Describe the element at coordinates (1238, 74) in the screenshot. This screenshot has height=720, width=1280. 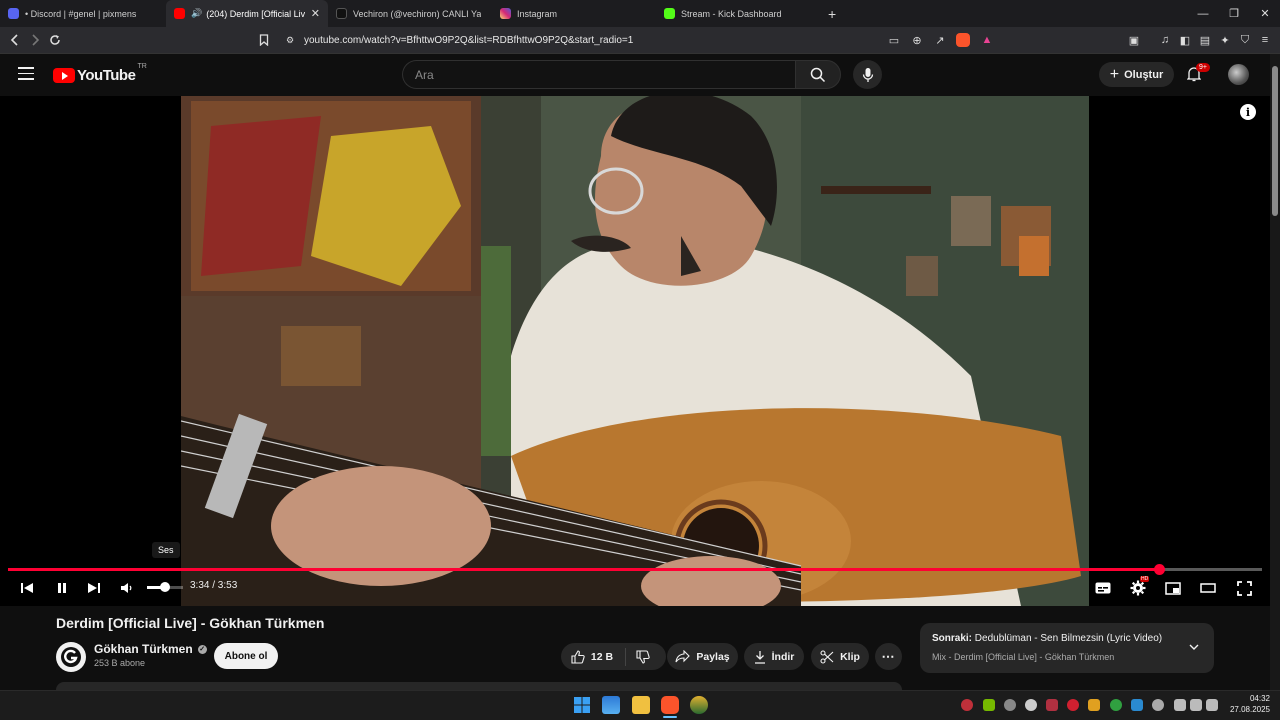
I see `account-avatar` at that location.